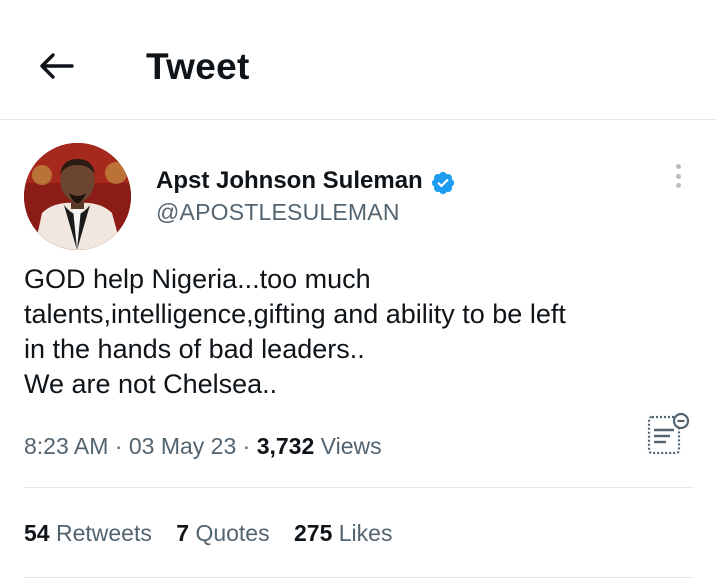  Describe the element at coordinates (678, 166) in the screenshot. I see `more-dots-icon` at that location.